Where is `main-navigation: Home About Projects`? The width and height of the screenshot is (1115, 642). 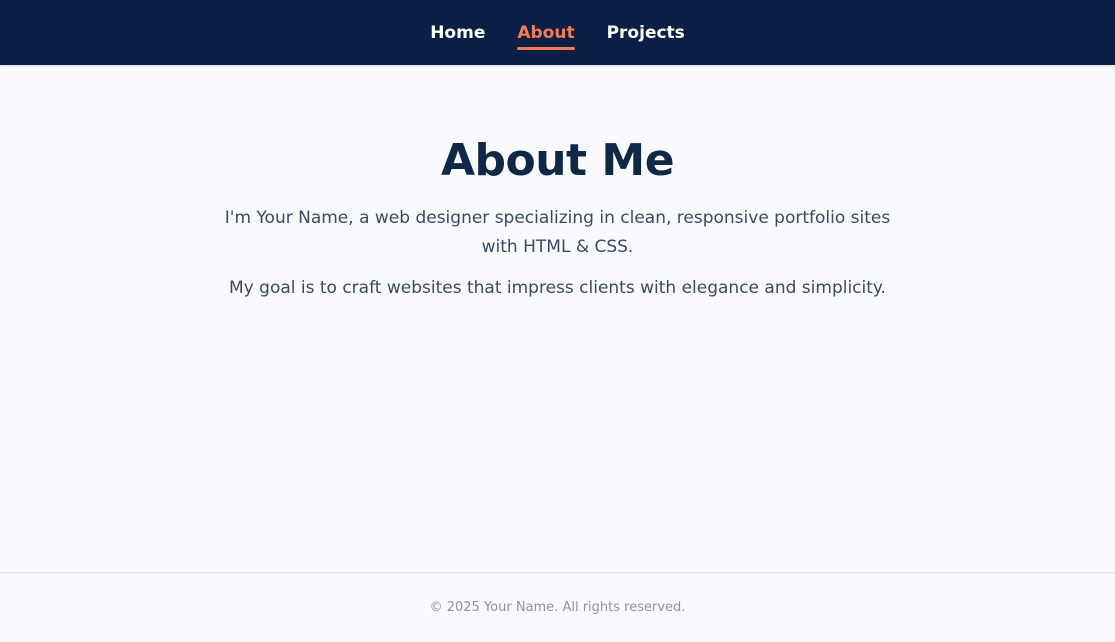
main-navigation: Home About Projects is located at coordinates (557, 32).